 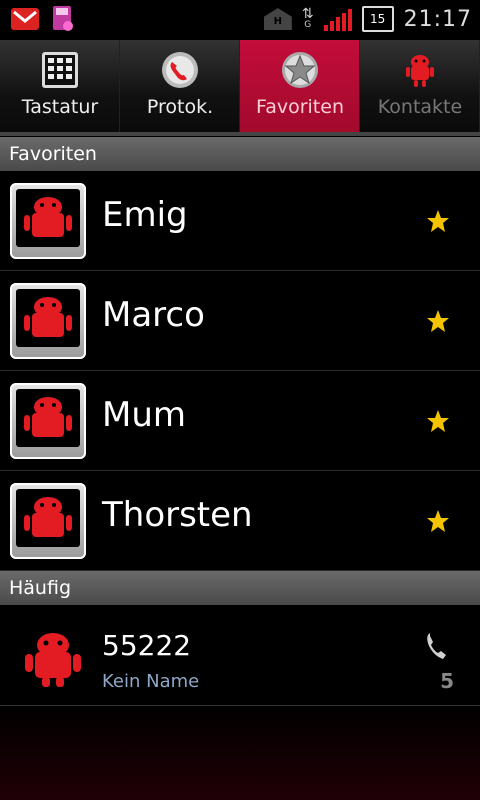 I want to click on gmail-icon, so click(x=25, y=19).